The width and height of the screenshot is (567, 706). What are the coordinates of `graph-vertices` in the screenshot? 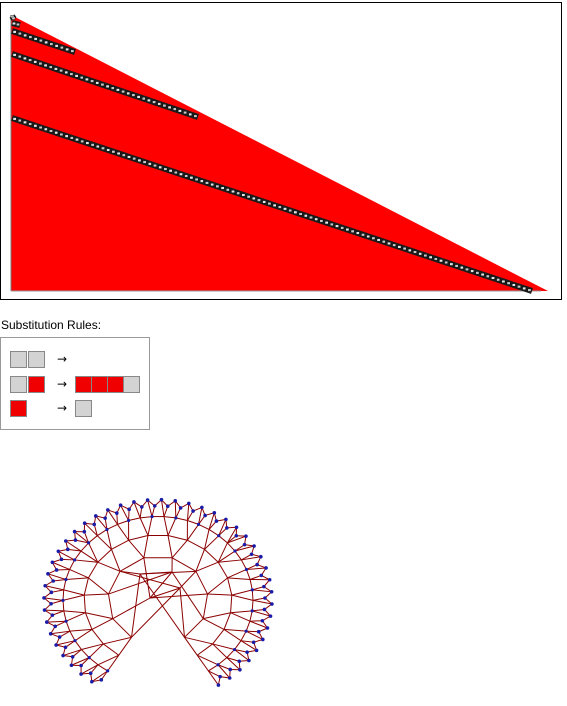 It's located at (158, 592).